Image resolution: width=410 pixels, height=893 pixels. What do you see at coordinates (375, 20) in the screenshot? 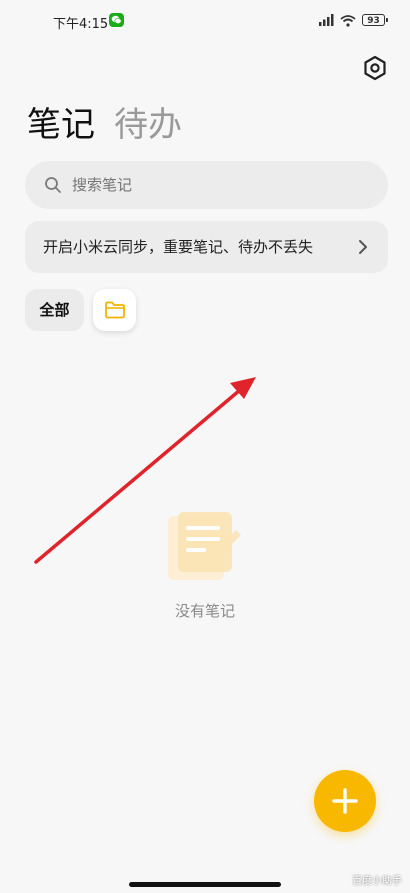
I see `battery-indicator: 93` at bounding box center [375, 20].